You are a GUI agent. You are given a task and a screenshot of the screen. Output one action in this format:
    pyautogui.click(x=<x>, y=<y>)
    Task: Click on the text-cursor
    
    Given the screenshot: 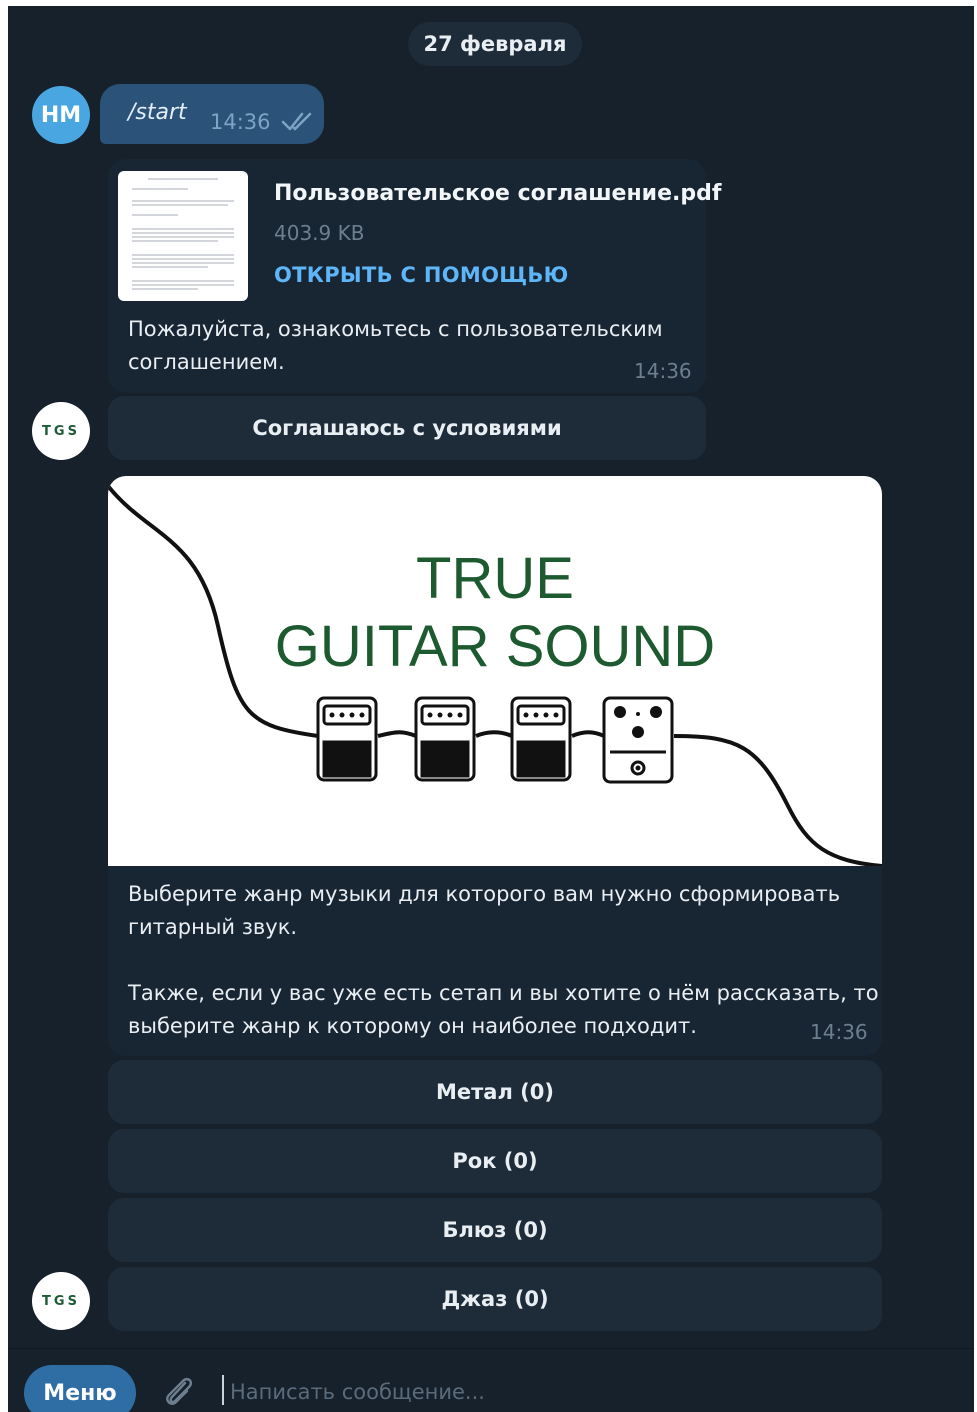 What is the action you would take?
    pyautogui.click(x=223, y=1390)
    